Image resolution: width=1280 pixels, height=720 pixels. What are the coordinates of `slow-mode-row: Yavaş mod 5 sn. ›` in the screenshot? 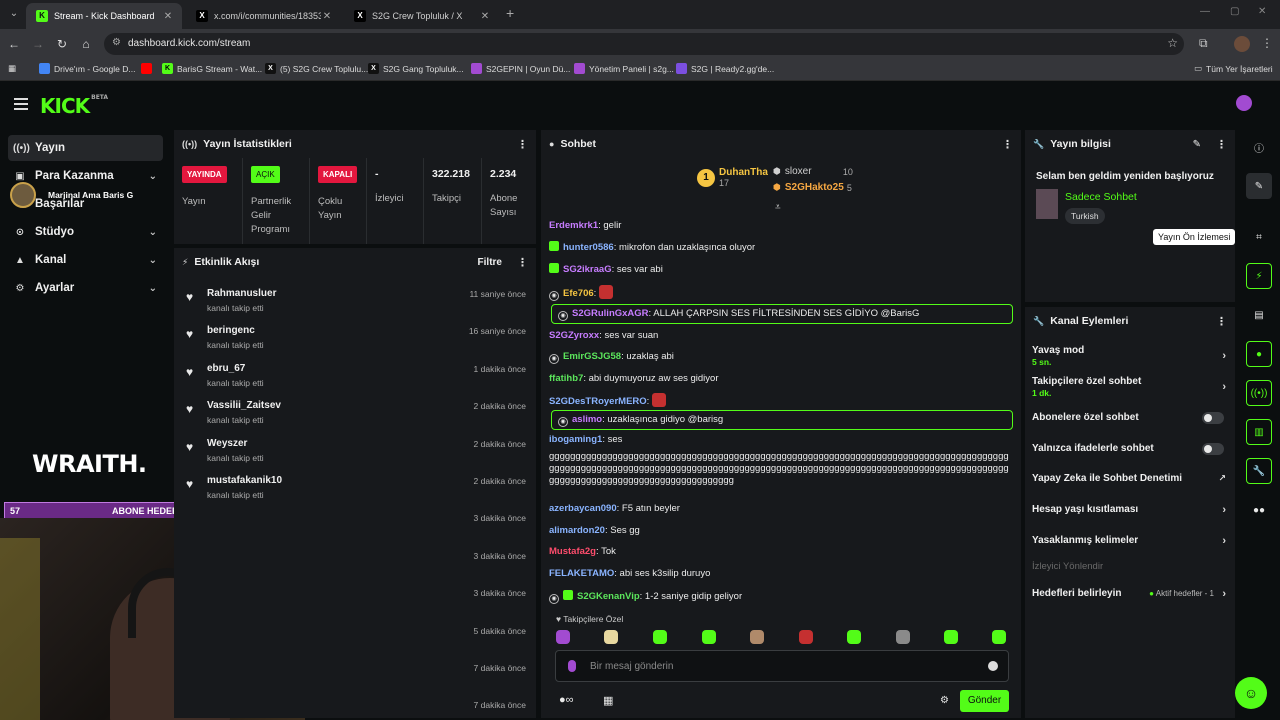 It's located at (1129, 356).